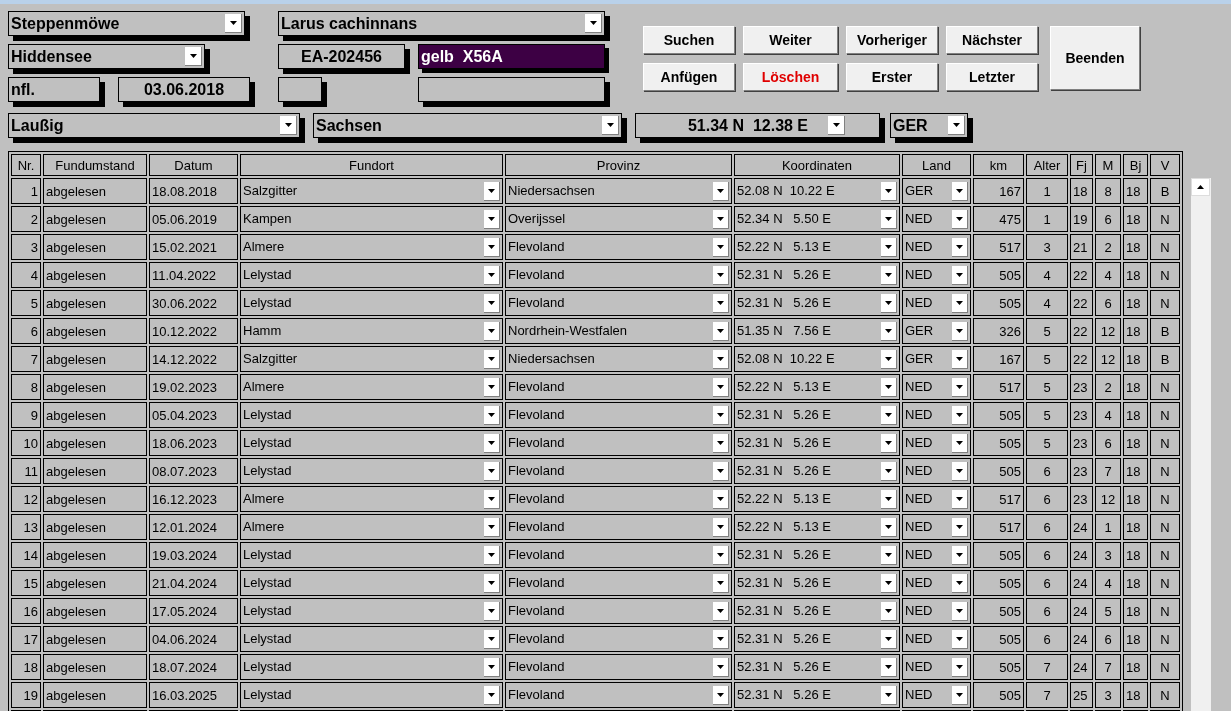 Image resolution: width=1231 pixels, height=711 pixels. What do you see at coordinates (371, 219) in the screenshot?
I see `combo-box: Kampen` at bounding box center [371, 219].